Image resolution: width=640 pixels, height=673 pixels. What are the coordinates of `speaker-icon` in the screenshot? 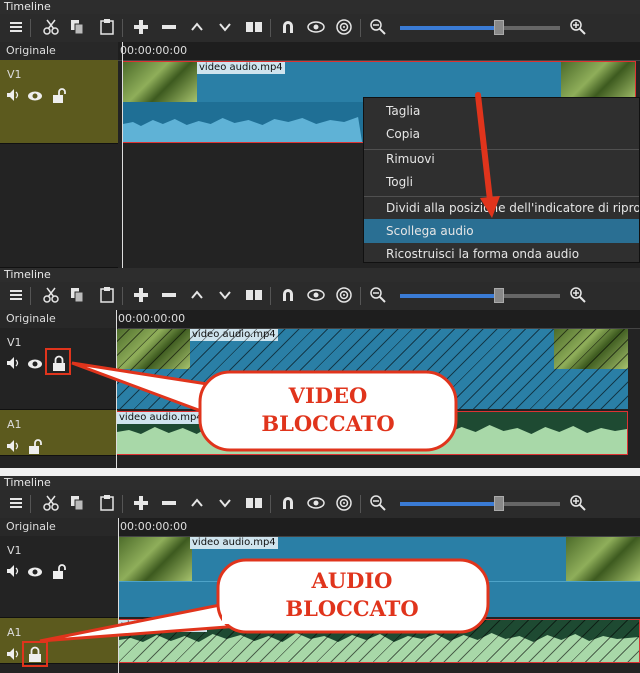 It's located at (13, 95).